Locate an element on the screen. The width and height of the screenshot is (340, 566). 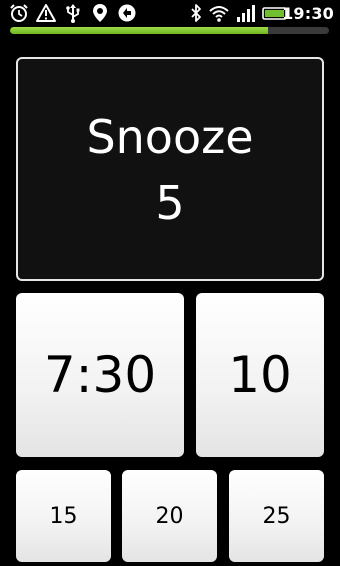
progress-fill is located at coordinates (139, 30).